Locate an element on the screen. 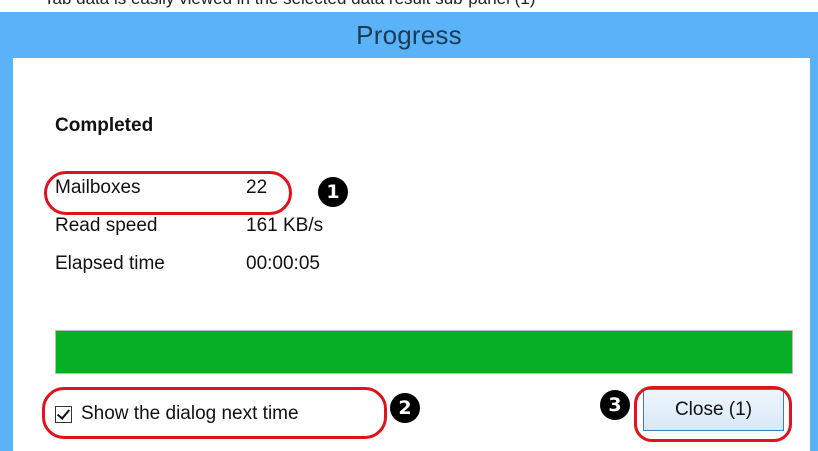  title-bar: Progress is located at coordinates (409, 35).